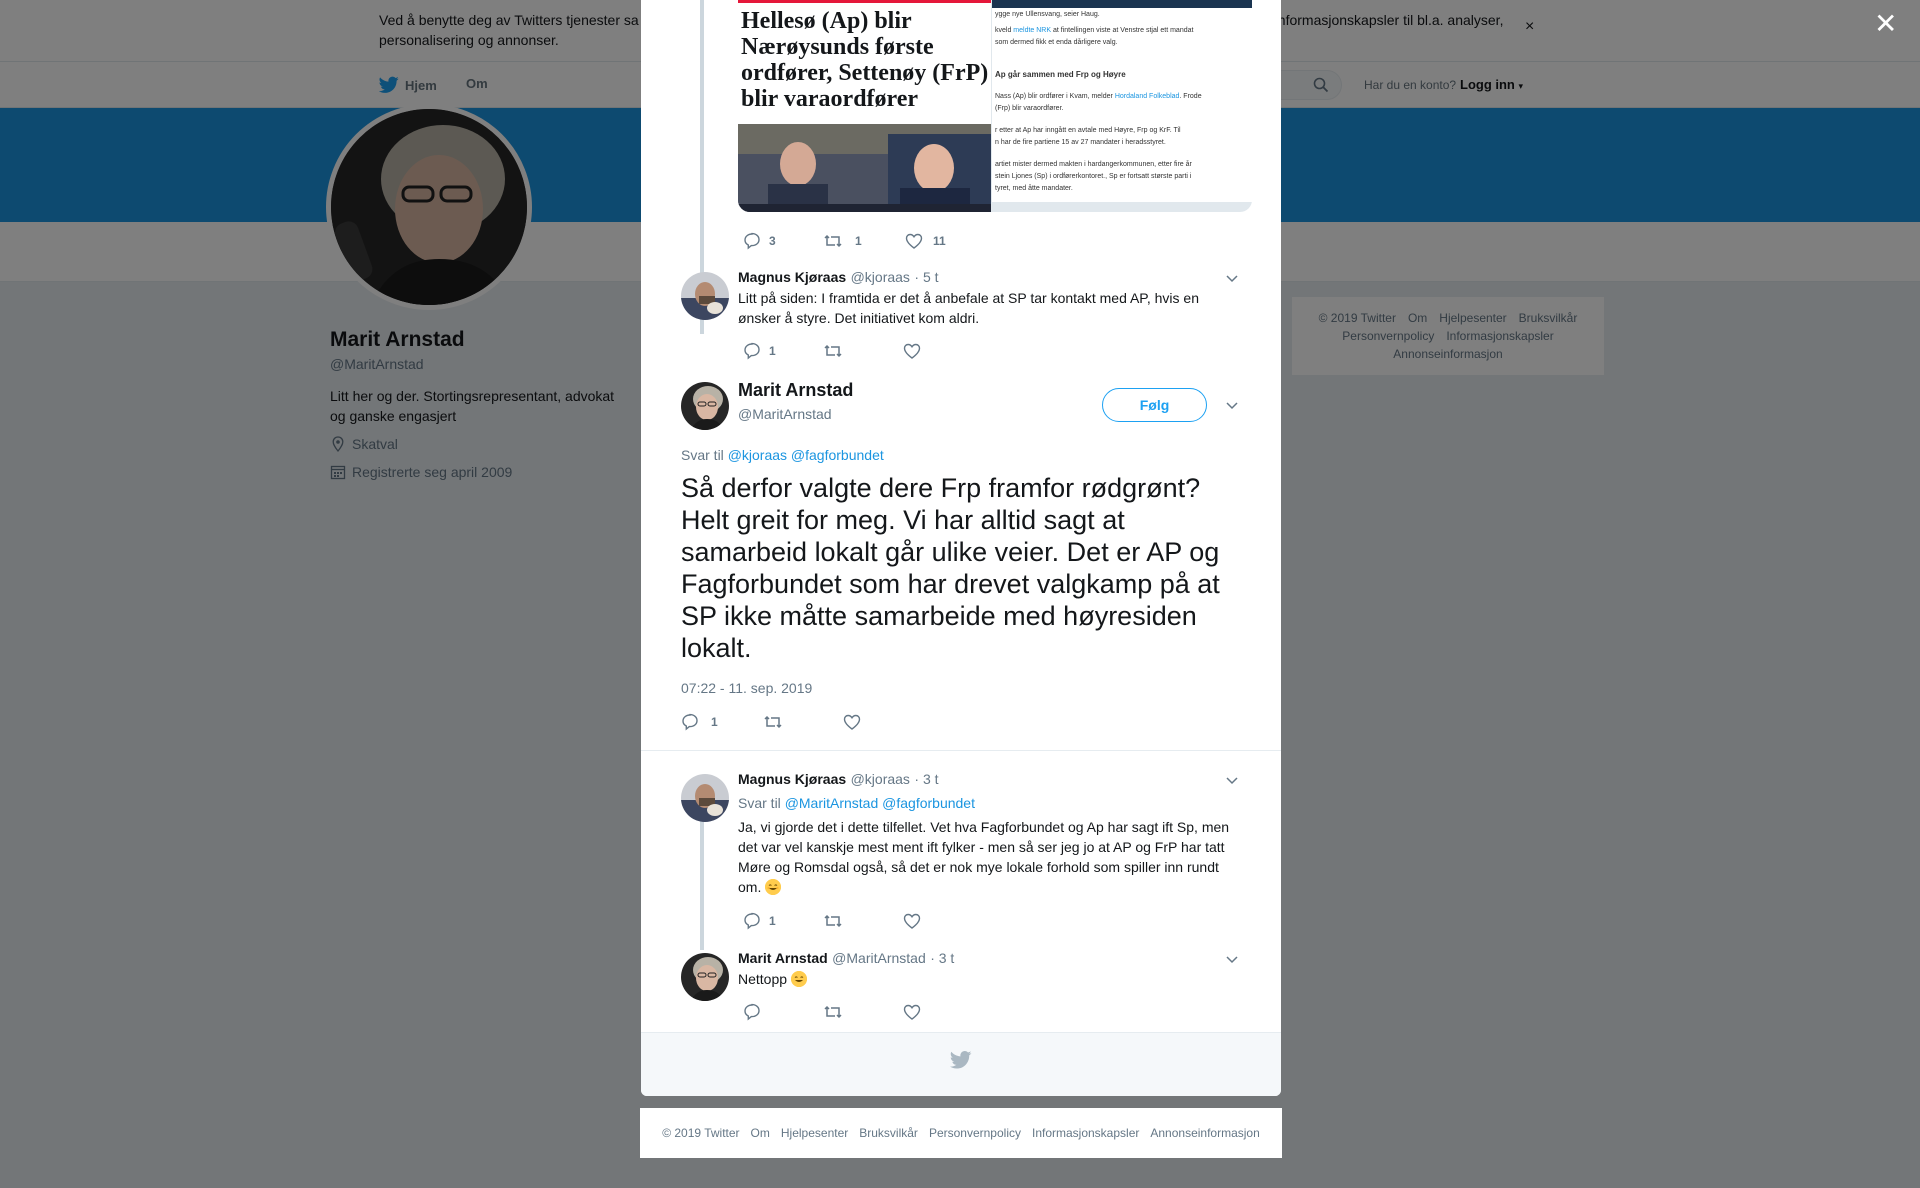 The image size is (1920, 1188). Describe the element at coordinates (864, 1) in the screenshot. I see `news-accent-bar` at that location.